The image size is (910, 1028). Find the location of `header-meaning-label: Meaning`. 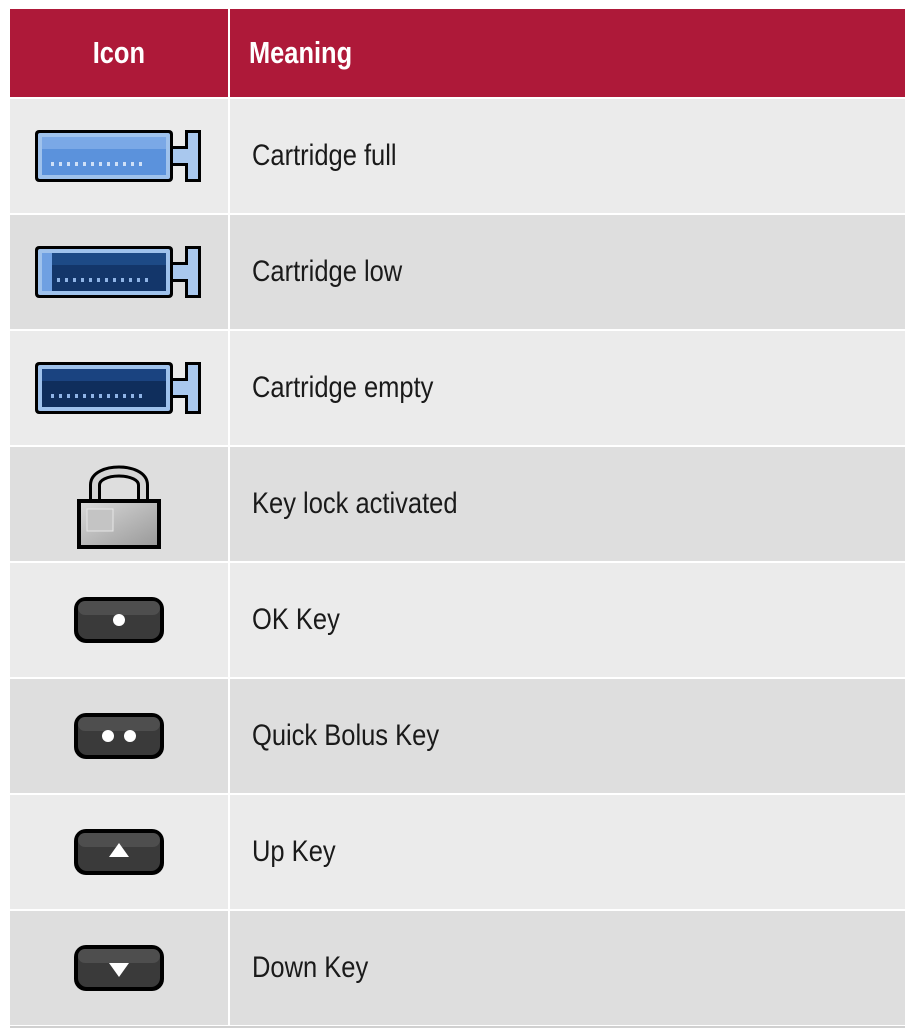

header-meaning-label: Meaning is located at coordinates (301, 52).